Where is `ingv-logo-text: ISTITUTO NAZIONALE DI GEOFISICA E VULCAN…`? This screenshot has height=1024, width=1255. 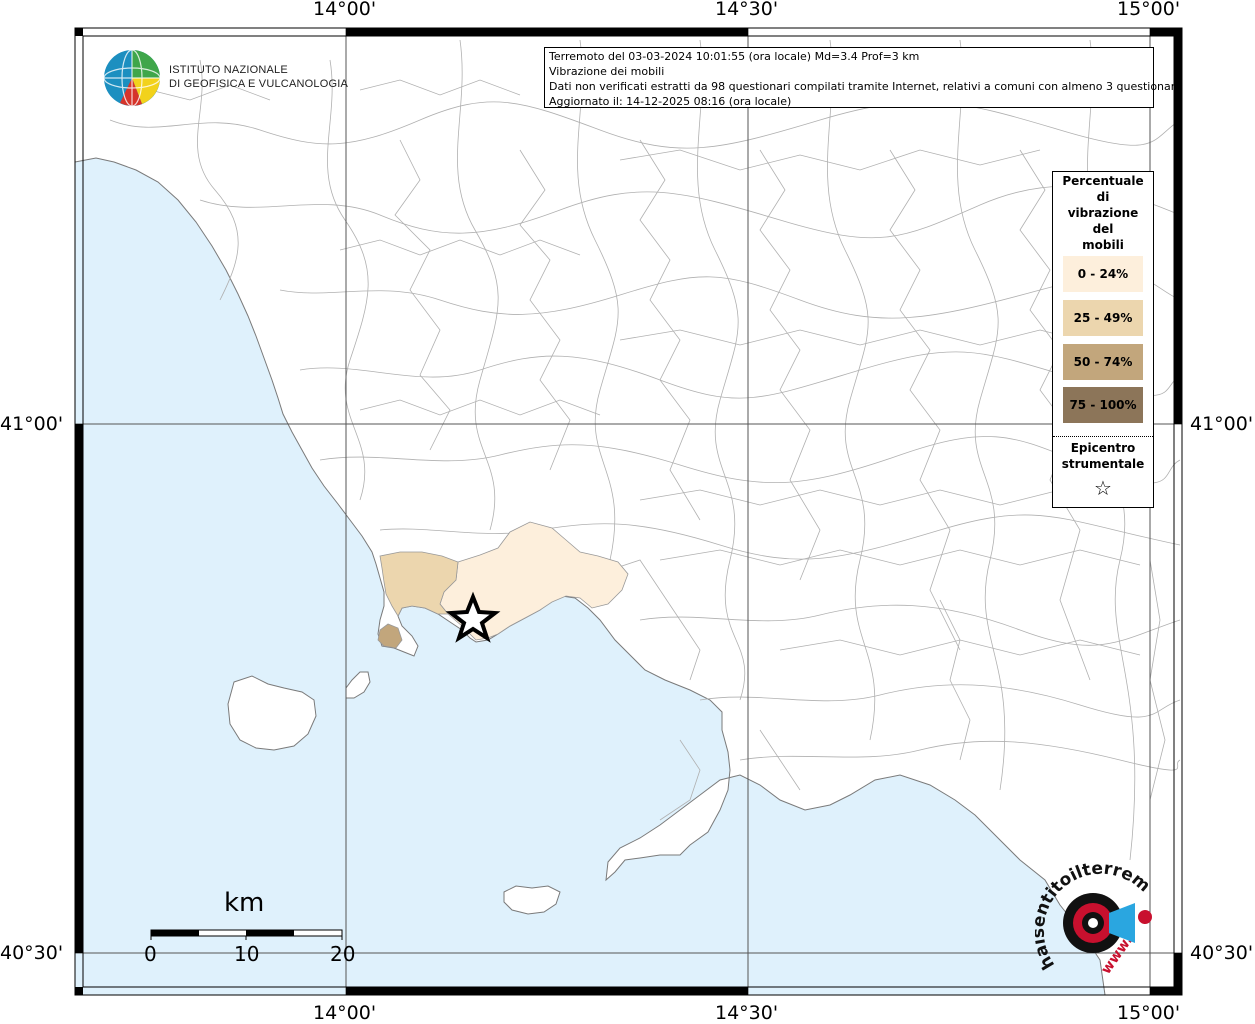 ingv-logo-text: ISTITUTO NAZIONALE DI GEOFISICA E VULCAN… is located at coordinates (258, 77).